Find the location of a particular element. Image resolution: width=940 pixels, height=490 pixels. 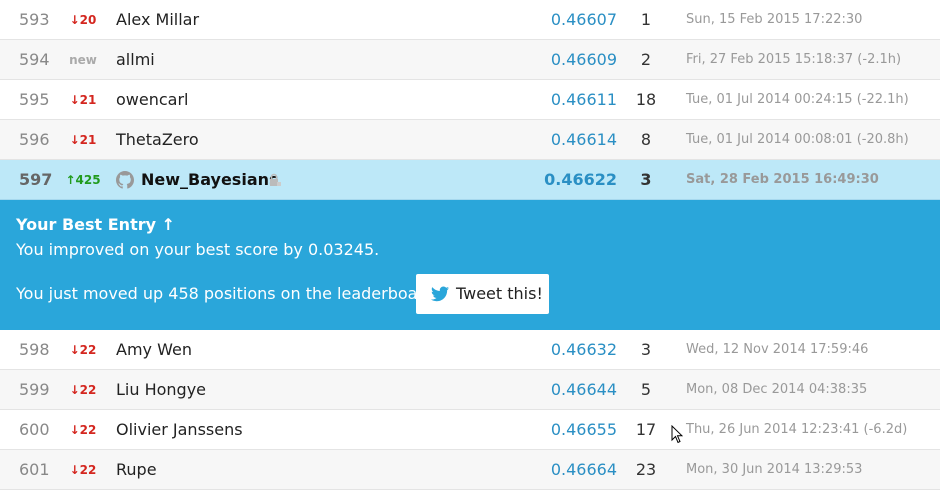

rank-cell: 601 is located at coordinates (34, 469).